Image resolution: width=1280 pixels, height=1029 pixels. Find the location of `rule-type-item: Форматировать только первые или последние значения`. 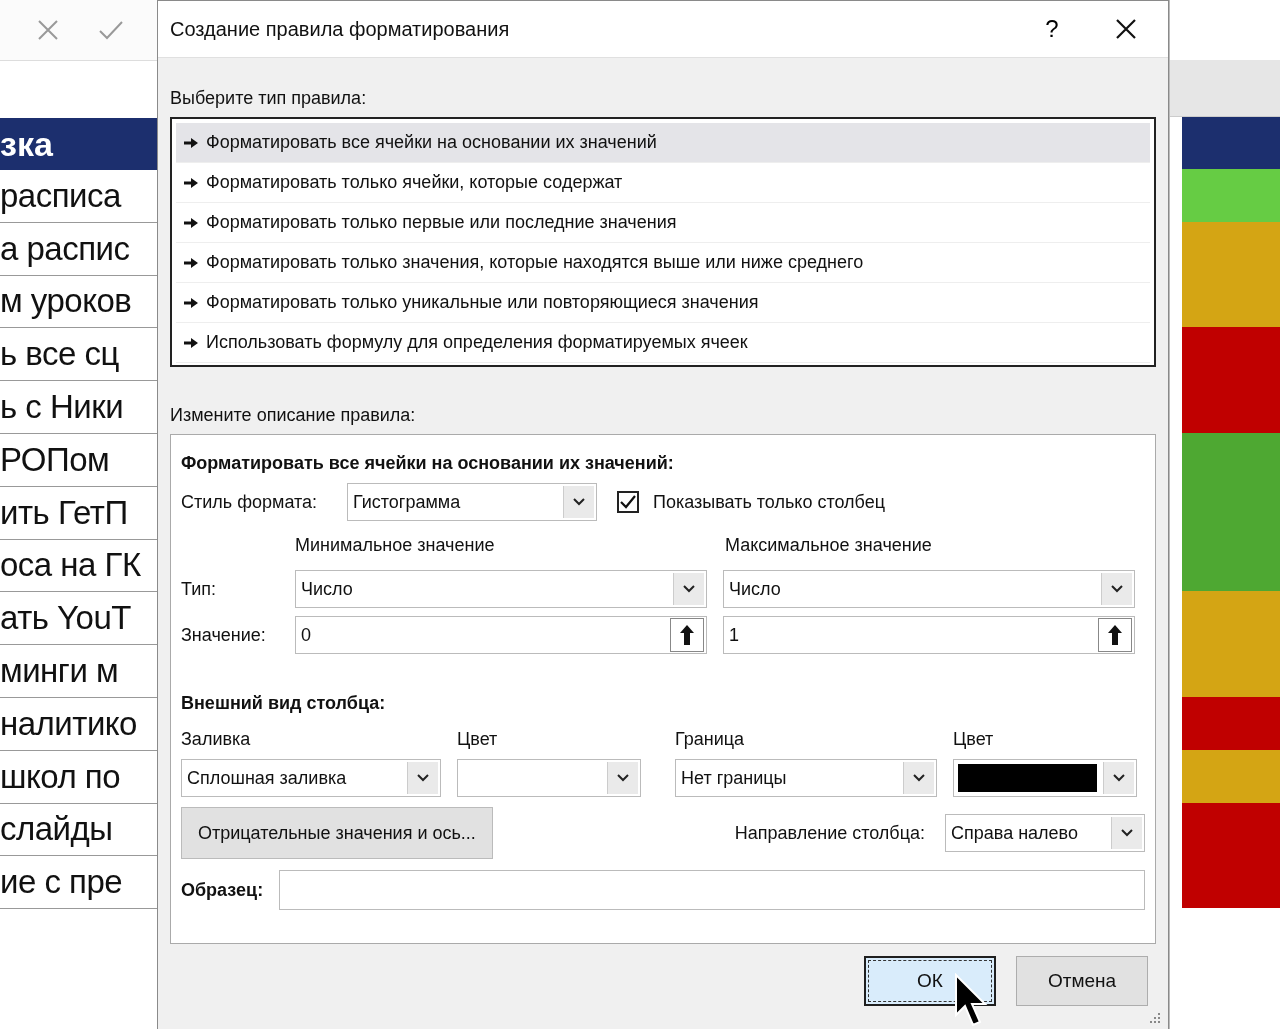

rule-type-item: Форматировать только первые или последние значения is located at coordinates (663, 223).